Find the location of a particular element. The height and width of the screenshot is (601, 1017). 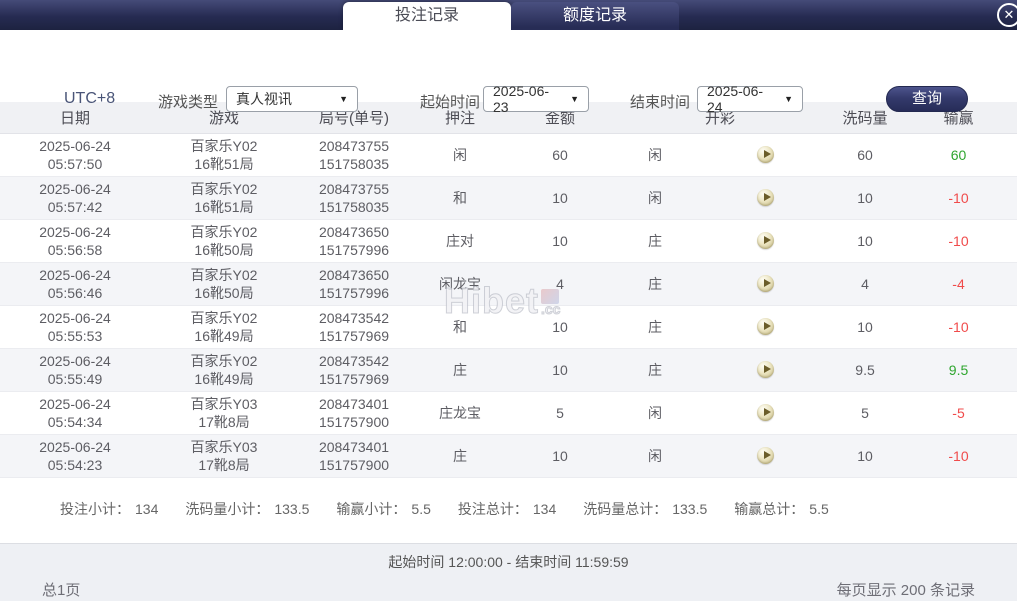

cell-winloss: -5 is located at coordinates (958, 413).